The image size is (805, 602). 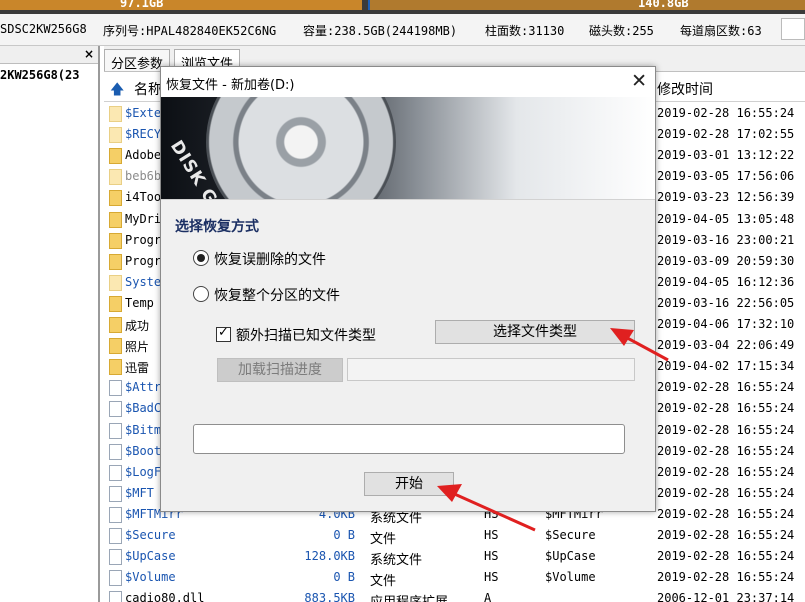 I want to click on file-name: $Exte, so click(x=143, y=113).